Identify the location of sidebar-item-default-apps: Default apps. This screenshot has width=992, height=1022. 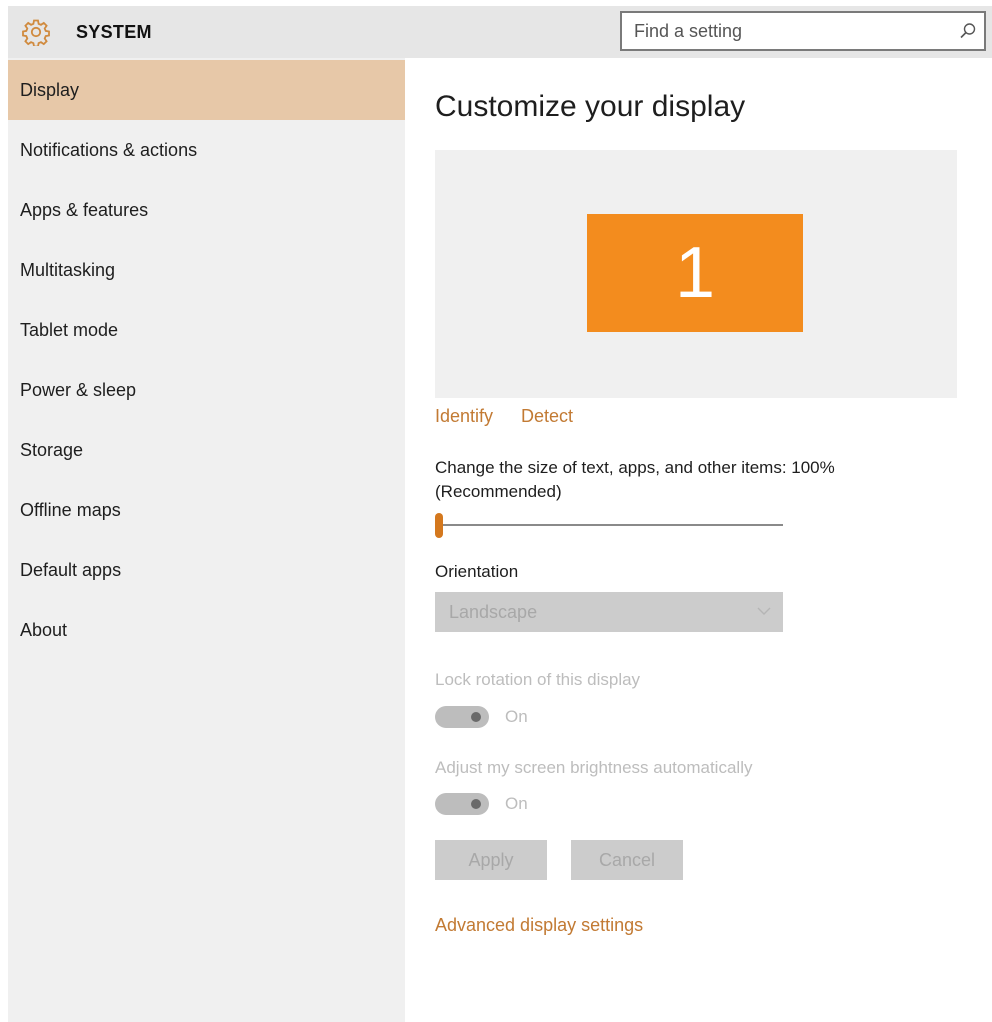
(206, 570).